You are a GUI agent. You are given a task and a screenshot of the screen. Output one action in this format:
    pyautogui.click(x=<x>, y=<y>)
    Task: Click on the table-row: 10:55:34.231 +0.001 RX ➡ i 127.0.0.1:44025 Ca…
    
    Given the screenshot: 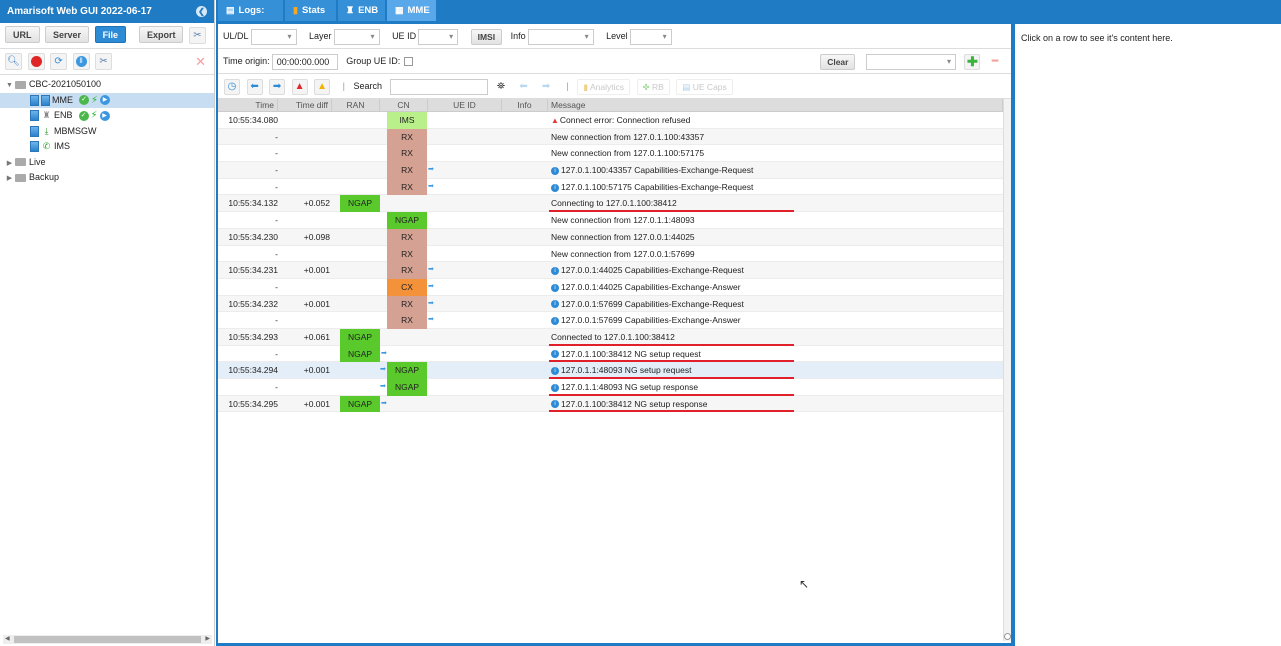 What is the action you would take?
    pyautogui.click(x=610, y=270)
    